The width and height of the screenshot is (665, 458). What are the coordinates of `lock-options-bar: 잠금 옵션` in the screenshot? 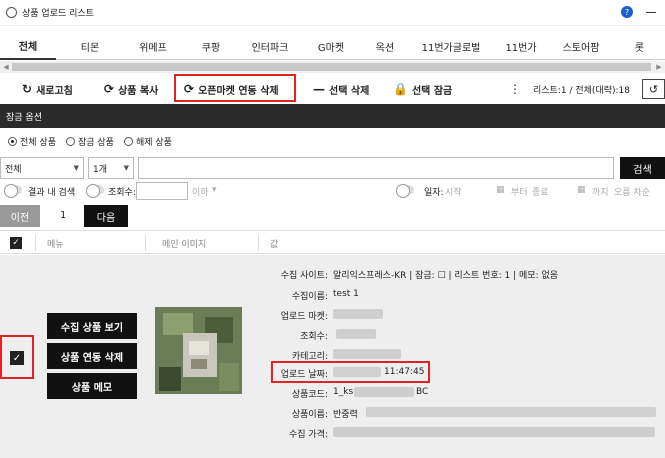 It's located at (332, 116).